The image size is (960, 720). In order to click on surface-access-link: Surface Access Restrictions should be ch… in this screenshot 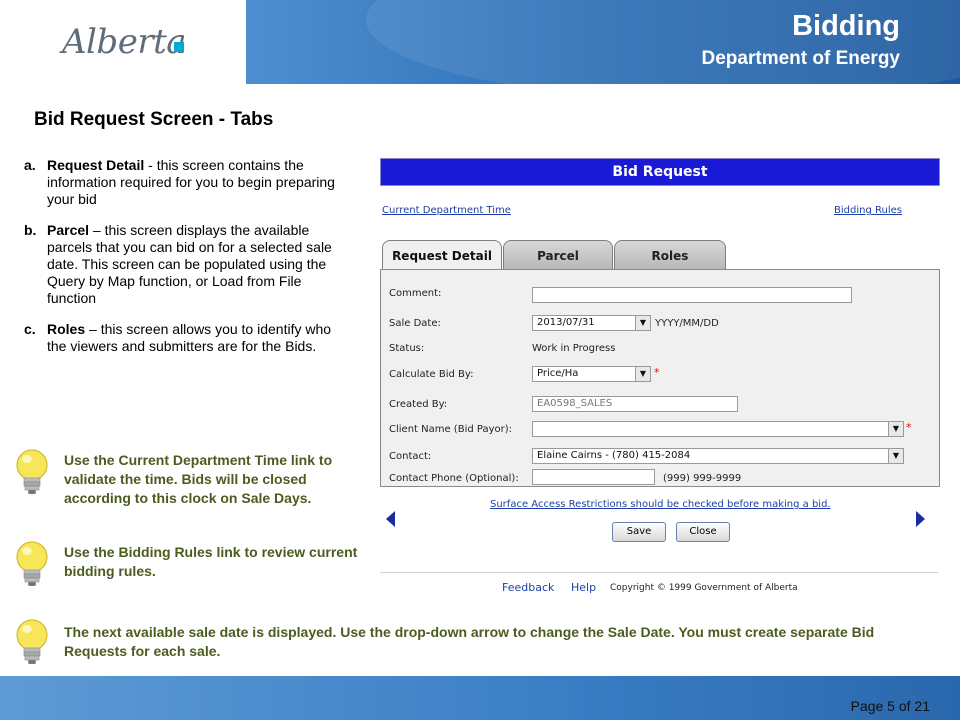, I will do `click(660, 504)`.